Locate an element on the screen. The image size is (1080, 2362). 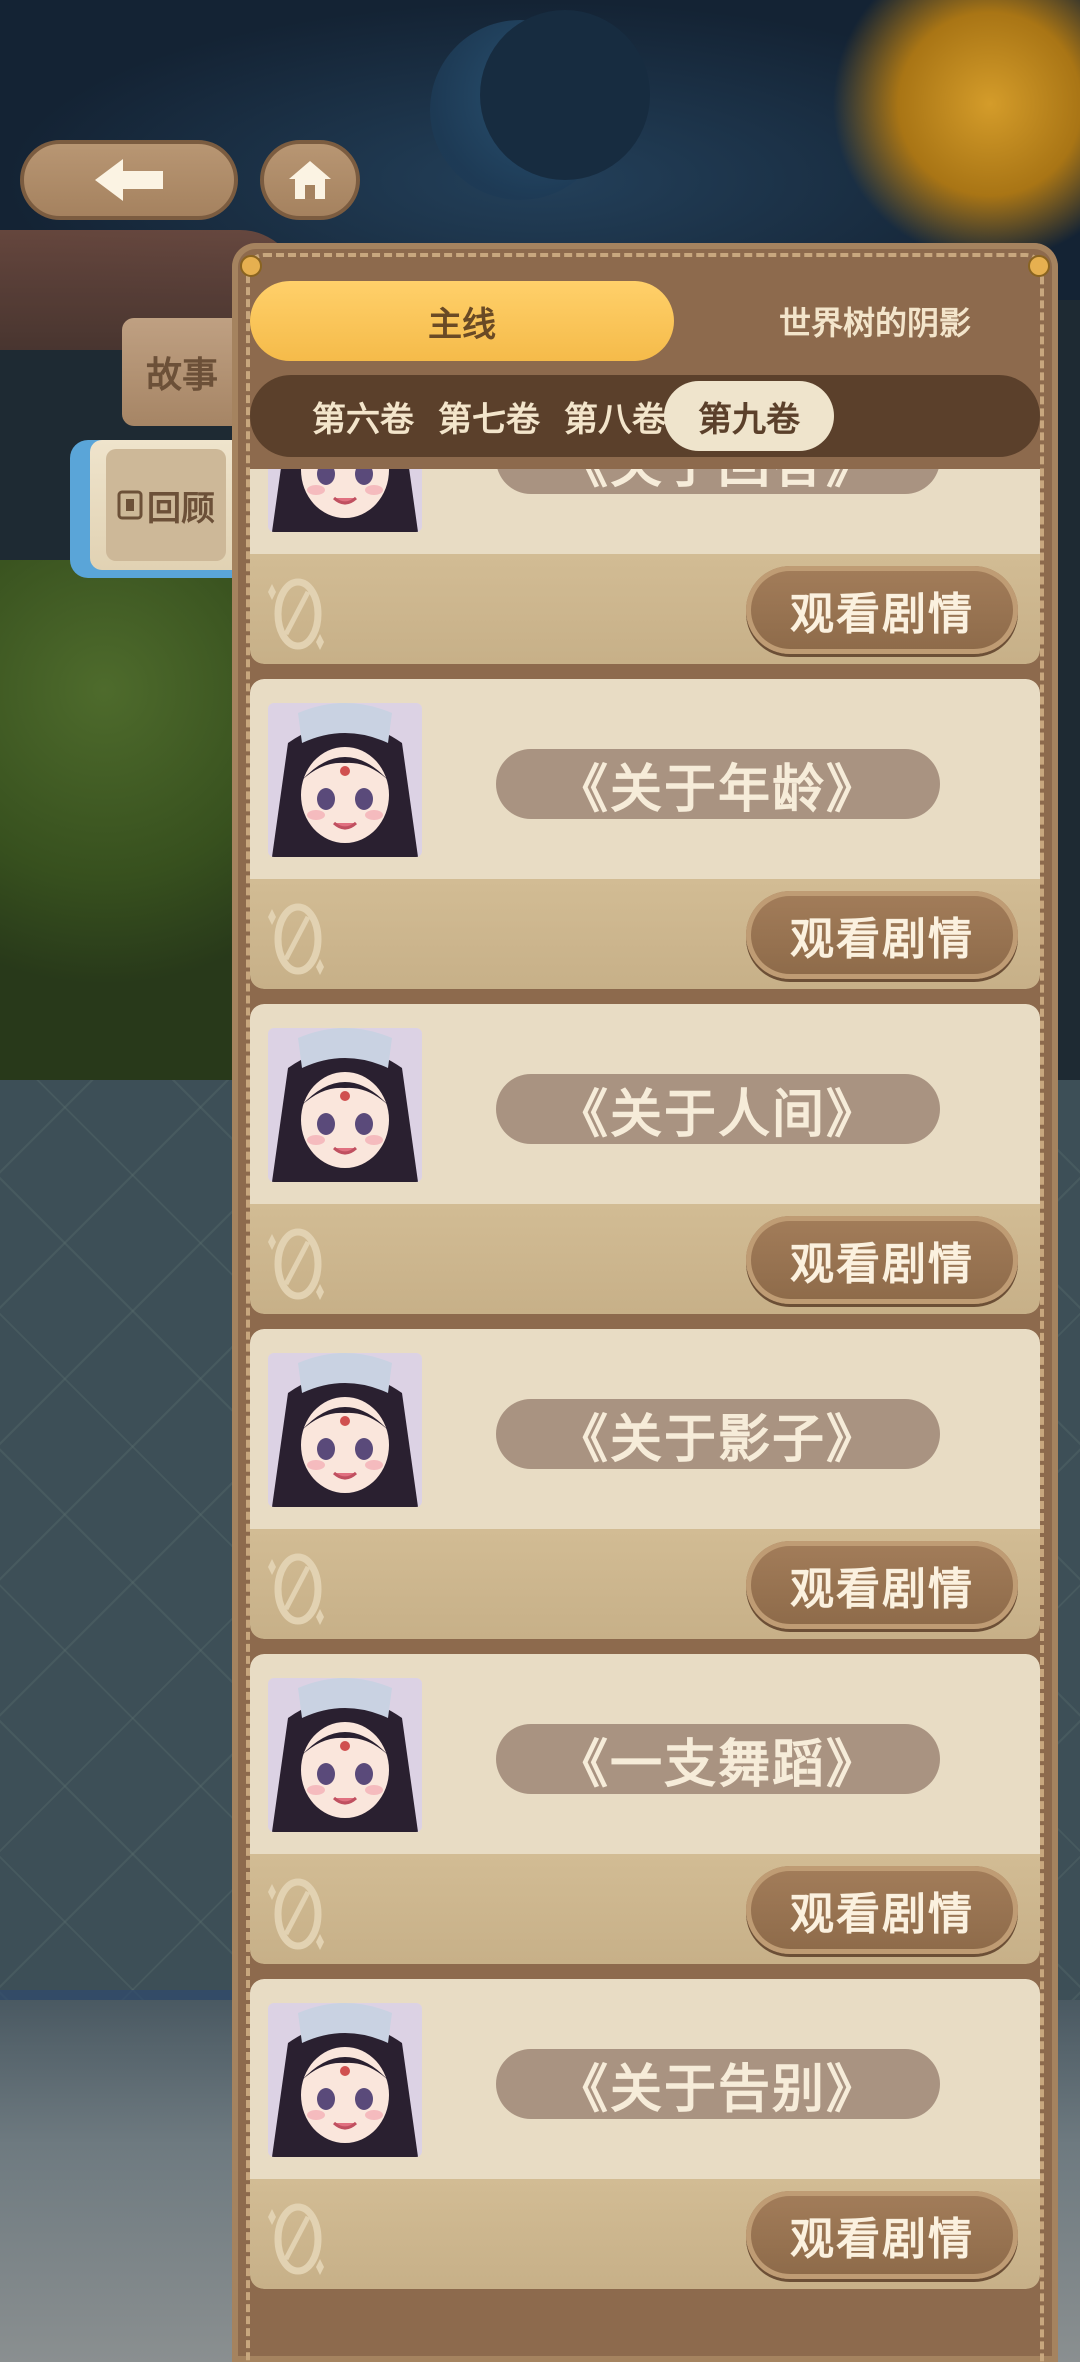
episode-card: 《关于人间》 观看剧情 is located at coordinates (645, 1159).